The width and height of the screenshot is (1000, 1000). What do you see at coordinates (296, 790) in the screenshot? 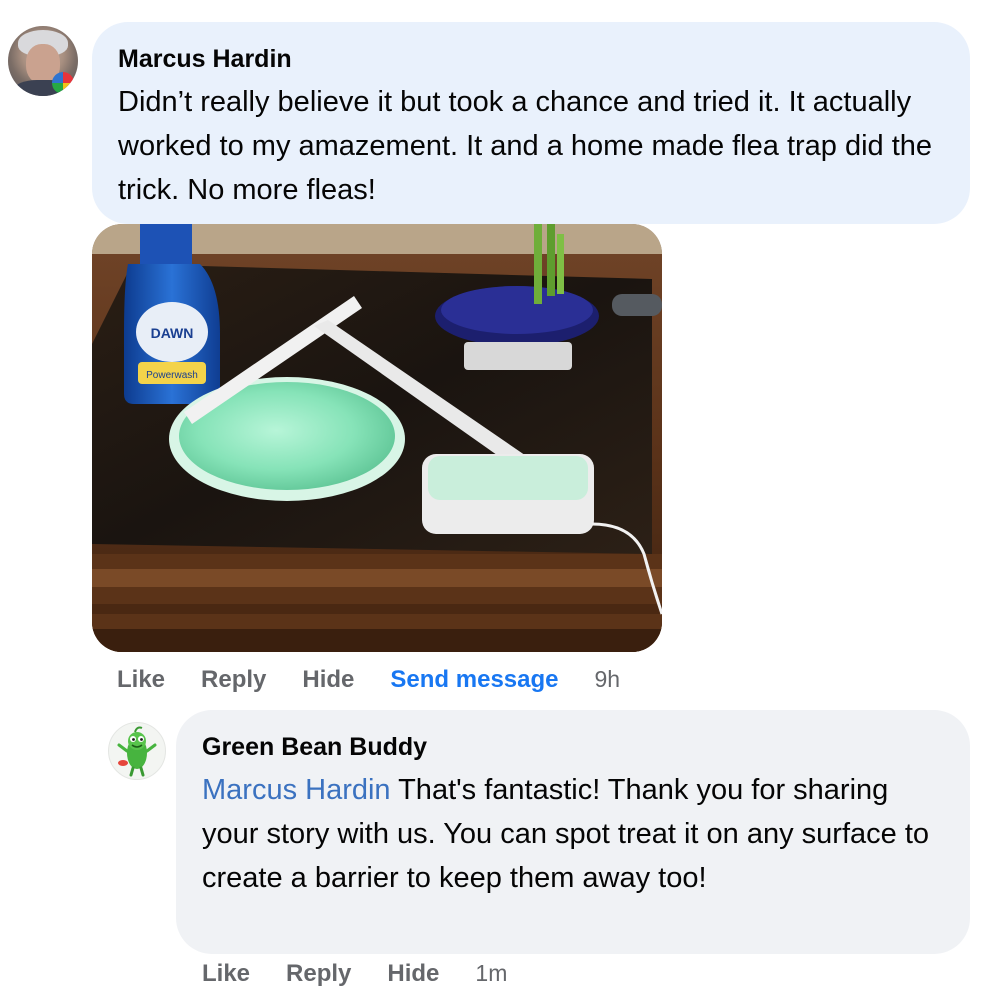
I see `mention-link: Marcus Hardin` at bounding box center [296, 790].